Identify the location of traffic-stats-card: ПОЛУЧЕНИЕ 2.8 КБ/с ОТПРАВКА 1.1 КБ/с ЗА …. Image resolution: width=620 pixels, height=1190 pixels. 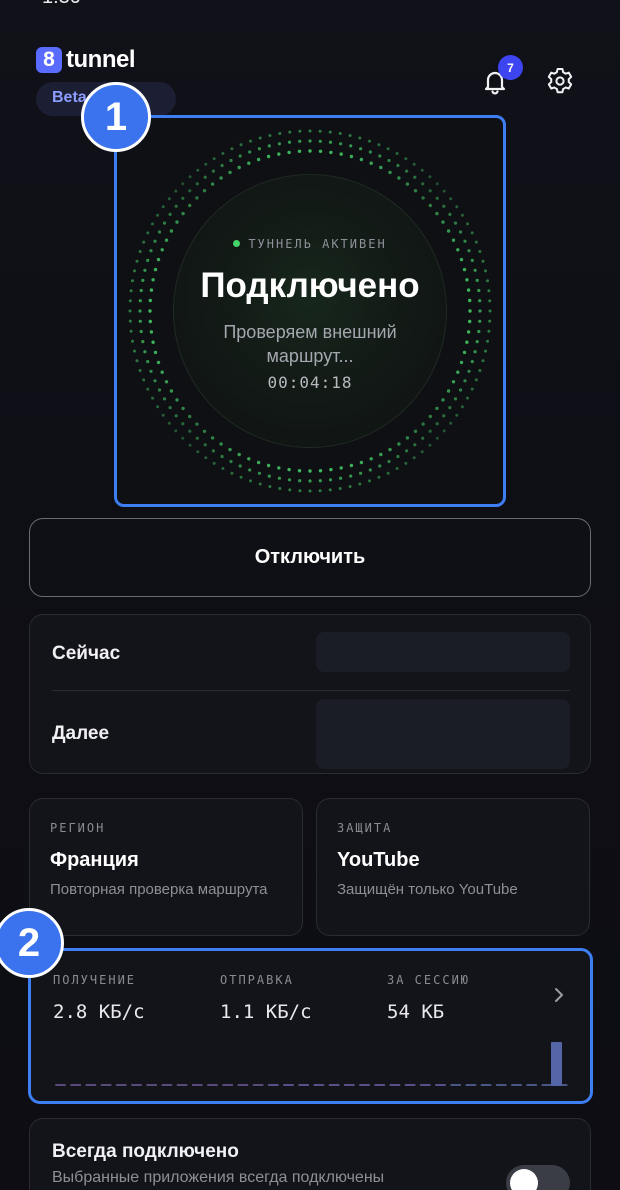
(310, 1026).